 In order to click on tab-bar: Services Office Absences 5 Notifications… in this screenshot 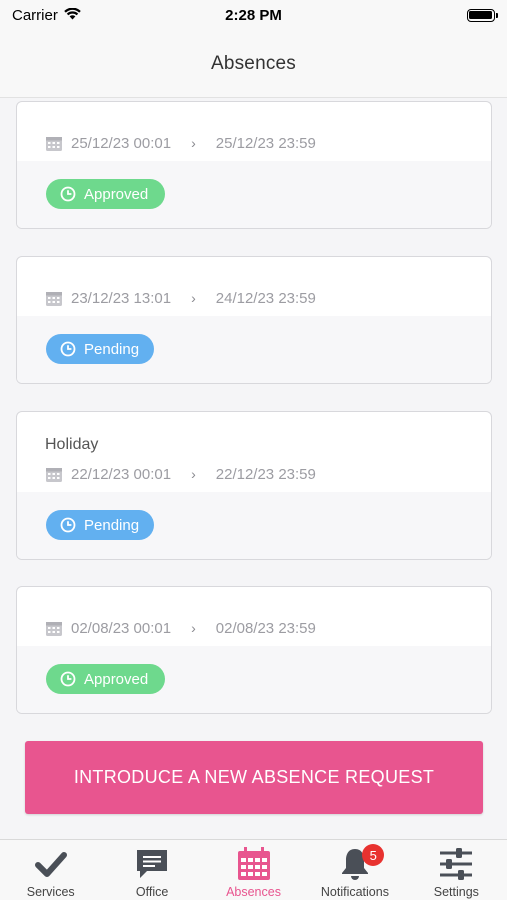, I will do `click(253, 869)`.